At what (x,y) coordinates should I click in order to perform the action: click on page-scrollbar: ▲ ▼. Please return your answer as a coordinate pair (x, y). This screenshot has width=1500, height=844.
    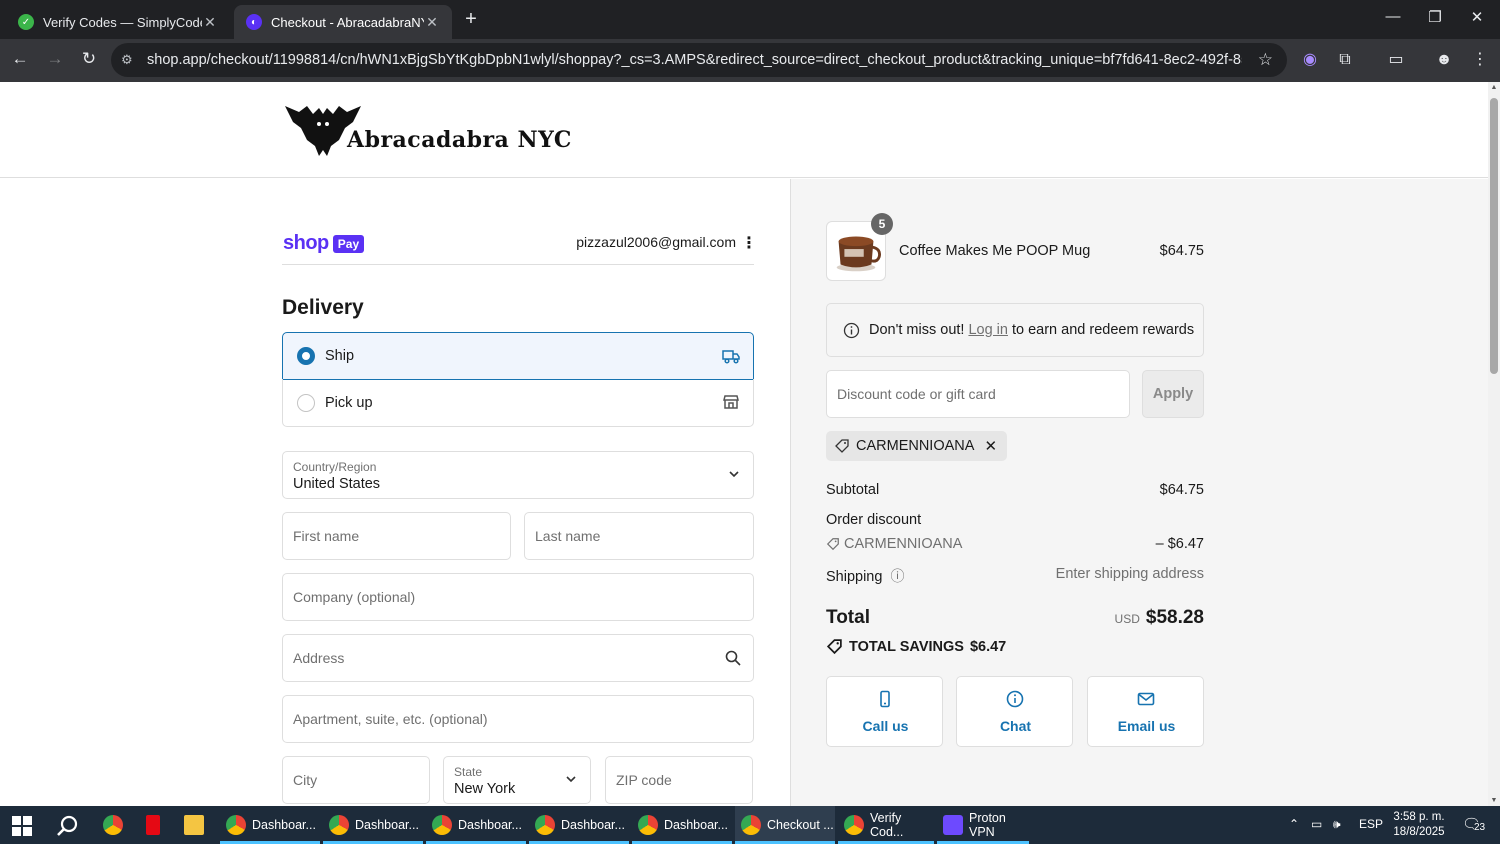
    Looking at the image, I should click on (1494, 444).